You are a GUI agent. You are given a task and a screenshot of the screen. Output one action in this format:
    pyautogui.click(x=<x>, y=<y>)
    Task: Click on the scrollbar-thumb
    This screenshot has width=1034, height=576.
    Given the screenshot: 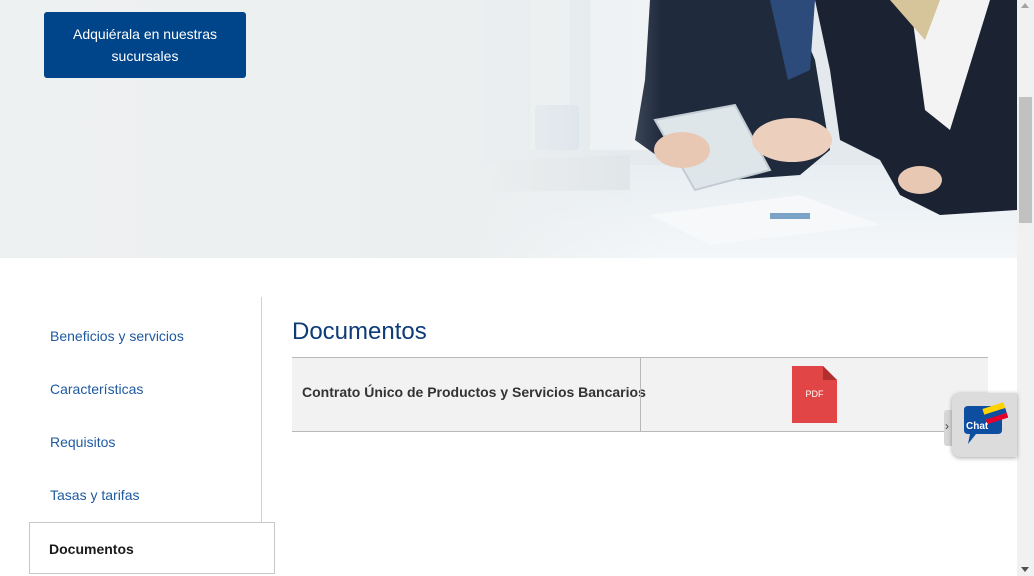 What is the action you would take?
    pyautogui.click(x=1025, y=160)
    